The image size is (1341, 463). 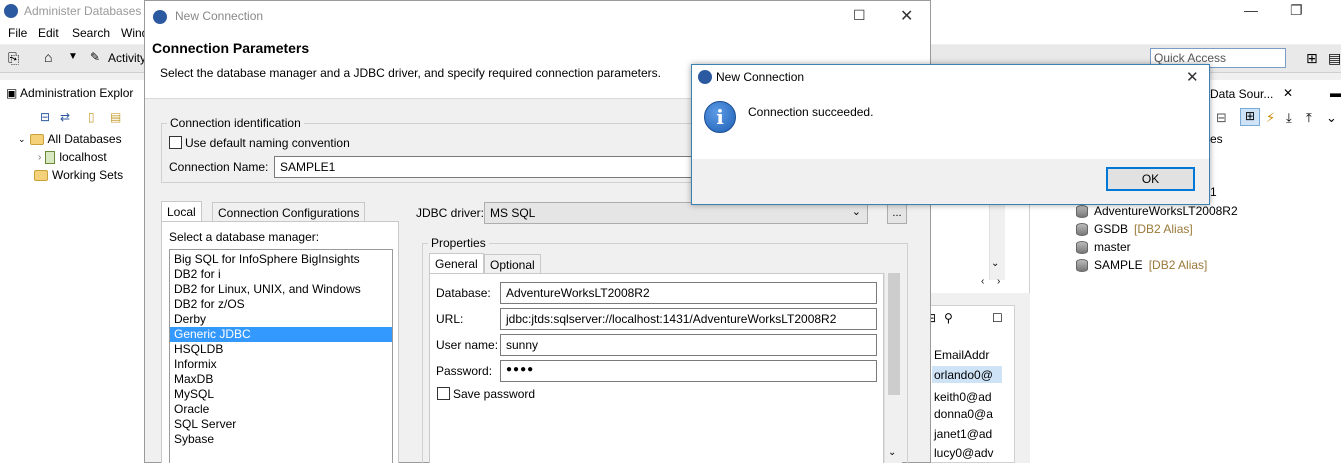 What do you see at coordinates (963, 375) in the screenshot?
I see `table-cell: orlando0@` at bounding box center [963, 375].